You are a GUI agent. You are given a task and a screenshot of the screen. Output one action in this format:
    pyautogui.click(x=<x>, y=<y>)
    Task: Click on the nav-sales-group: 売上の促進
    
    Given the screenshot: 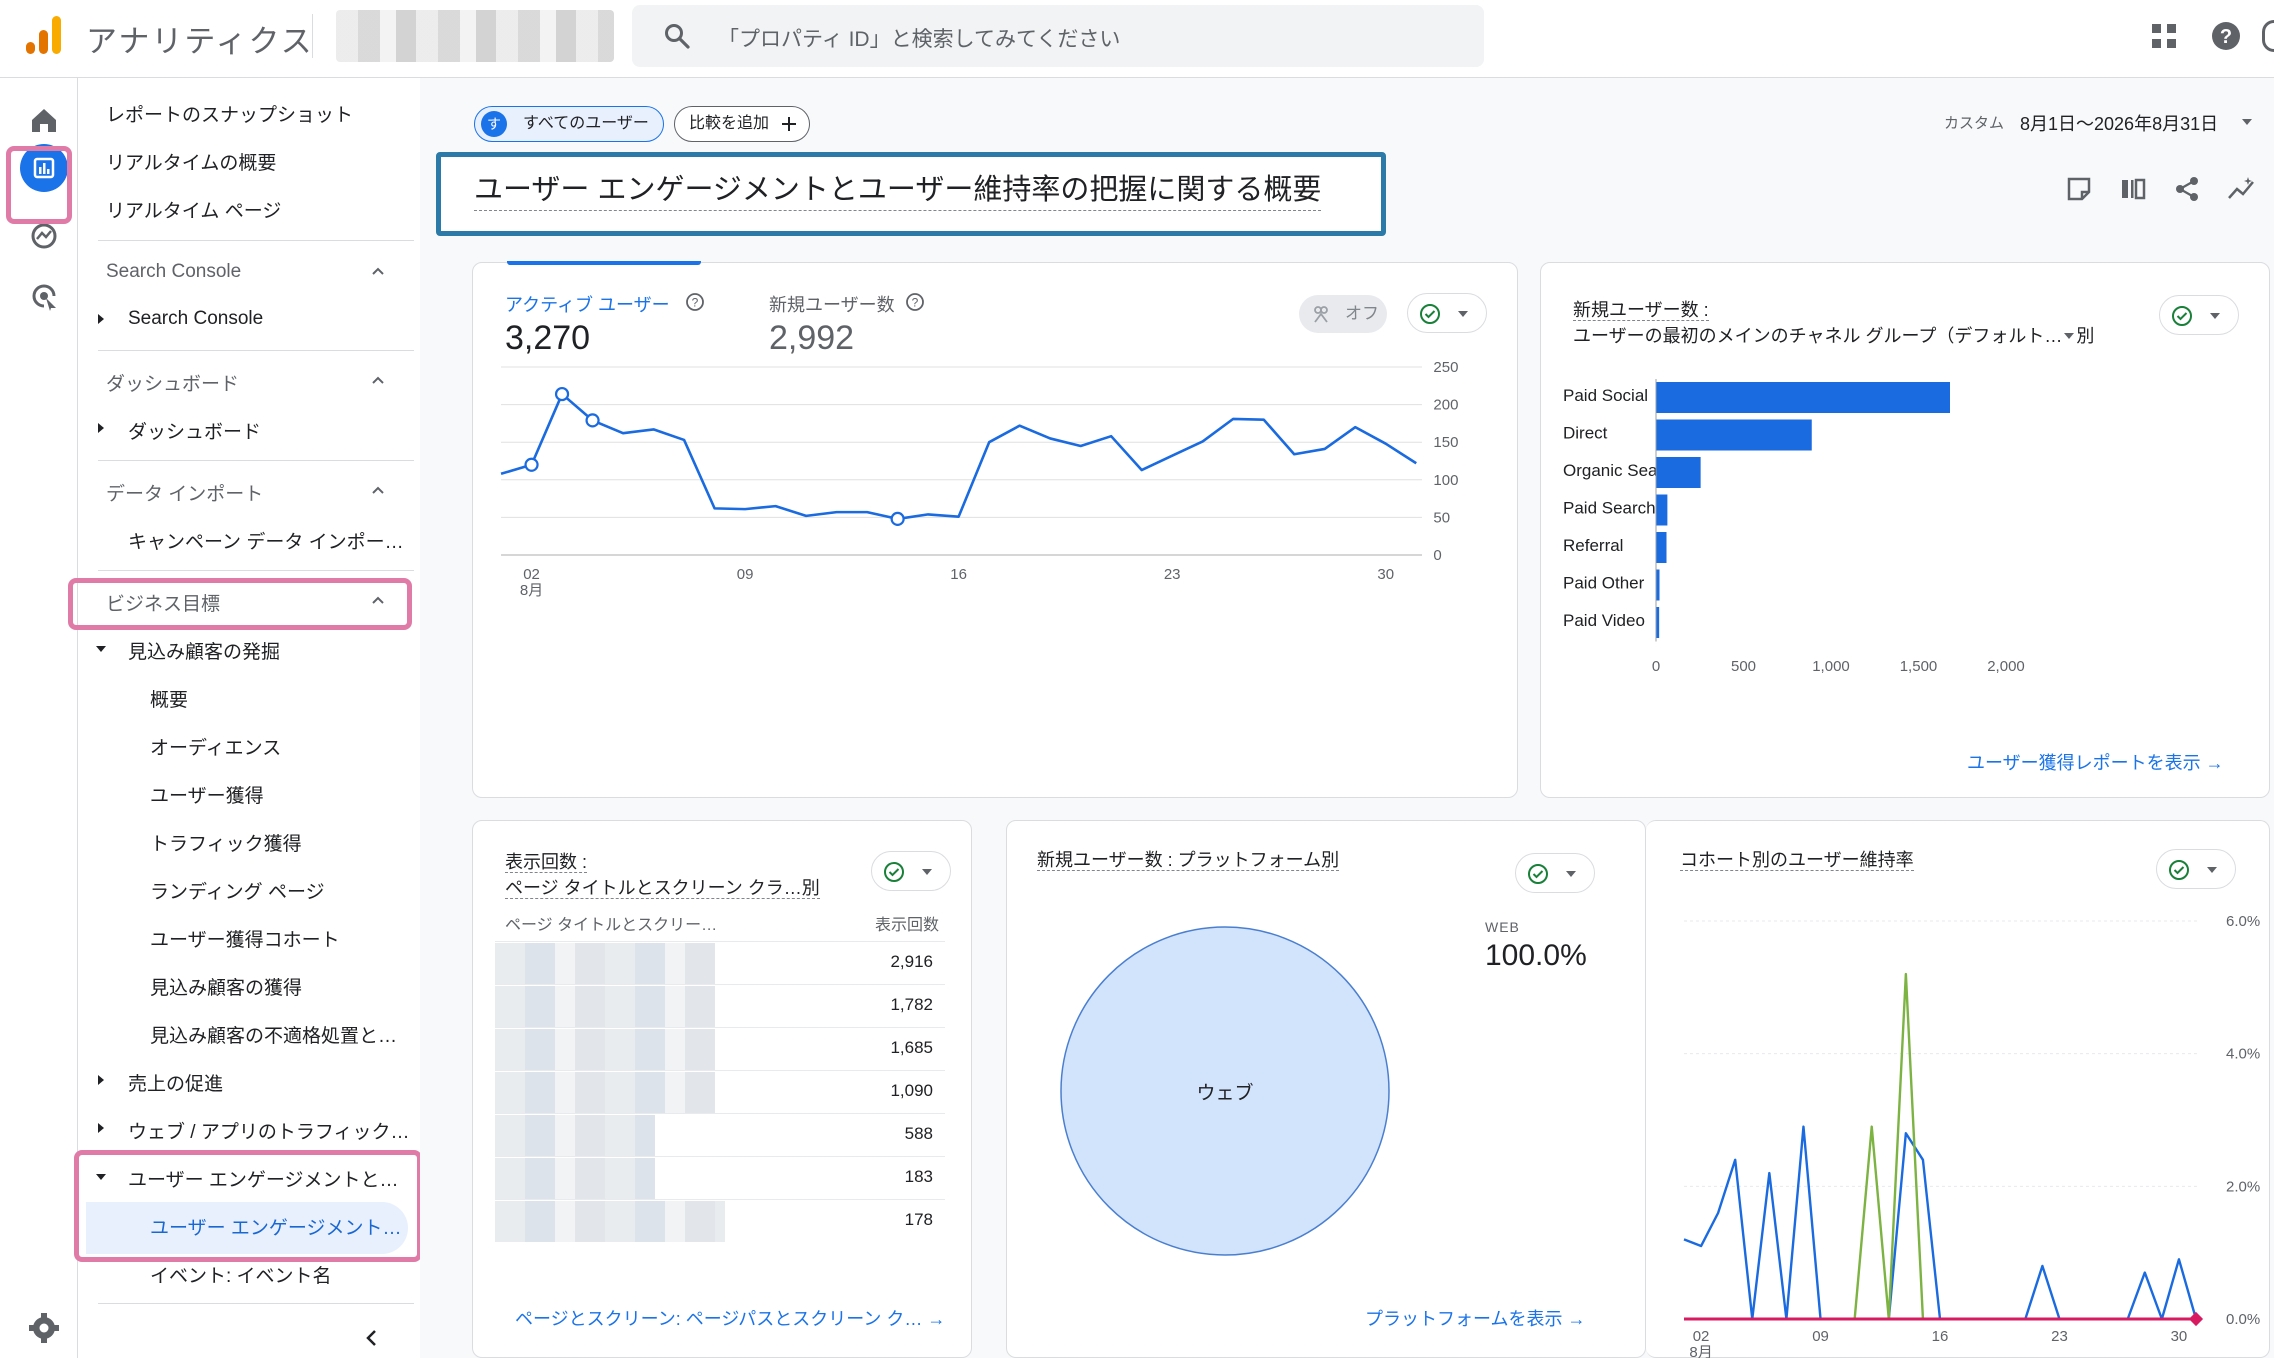 What is the action you would take?
    pyautogui.click(x=175, y=1082)
    